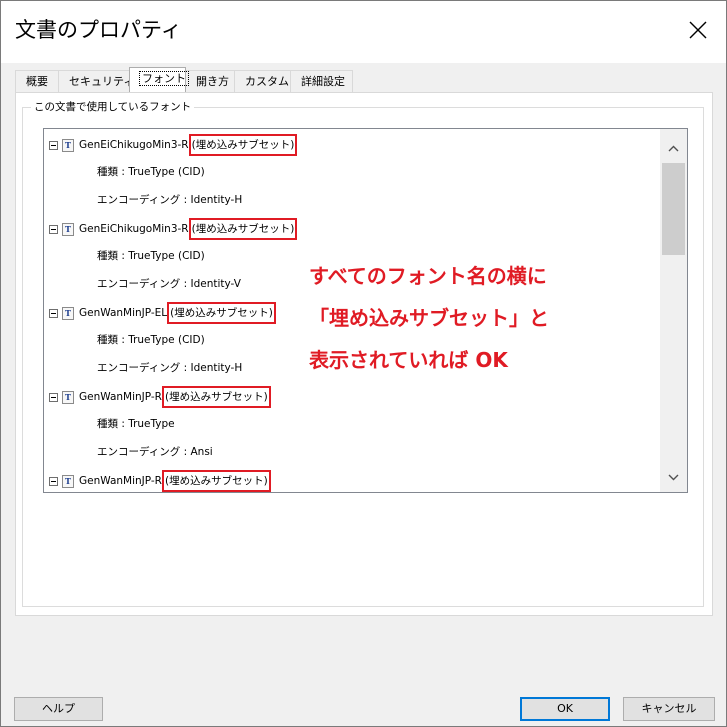  I want to click on chevron-up-icon, so click(673, 148).